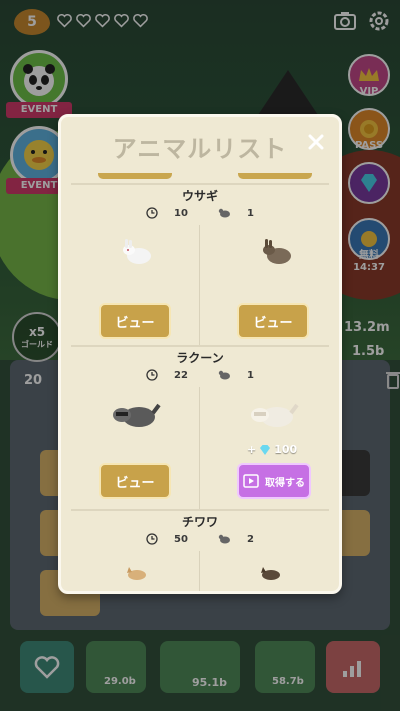 The image size is (400, 711). What do you see at coordinates (200, 539) in the screenshot?
I see `animal-stats: 50 2` at bounding box center [200, 539].